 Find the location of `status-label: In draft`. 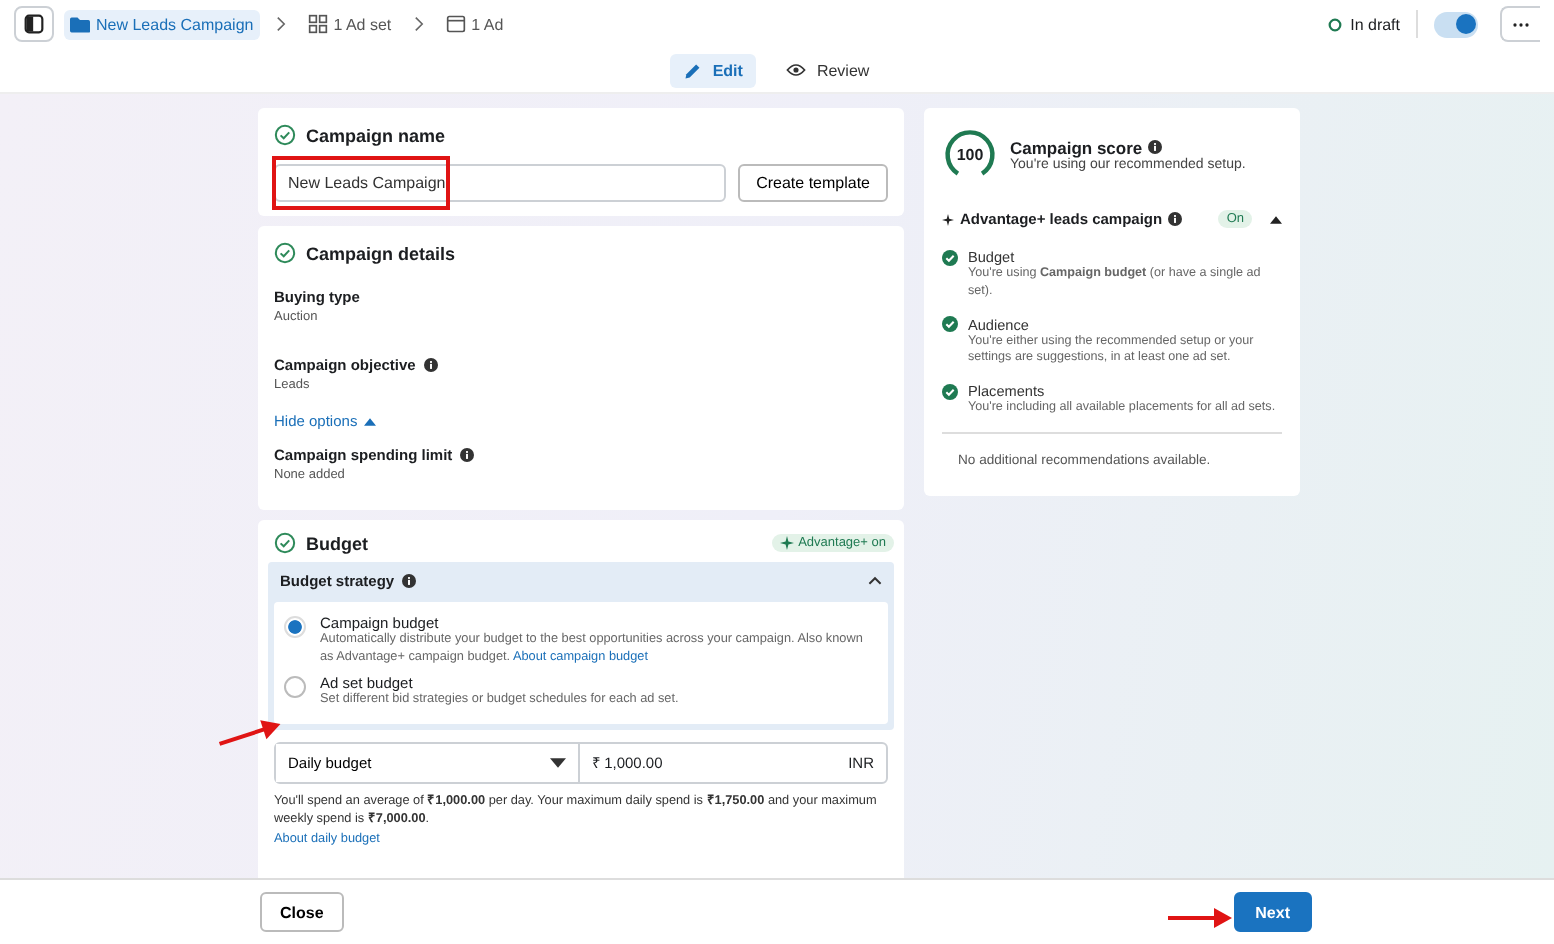

status-label: In draft is located at coordinates (1375, 24).